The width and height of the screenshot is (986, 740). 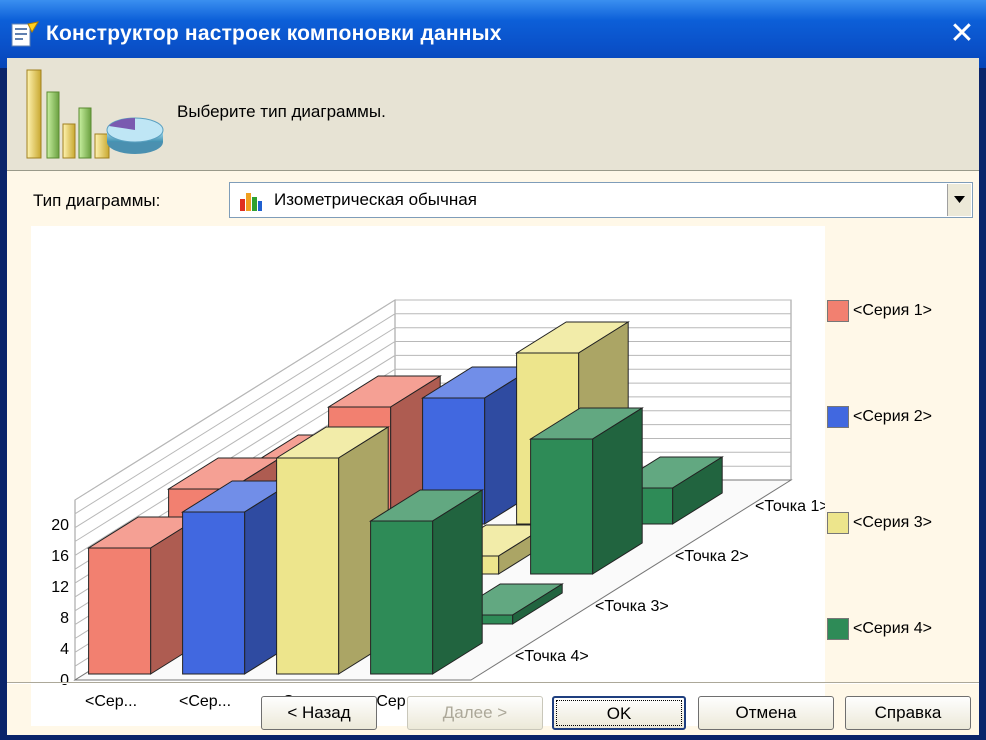 I want to click on y-tick-label: 16, so click(x=60, y=556).